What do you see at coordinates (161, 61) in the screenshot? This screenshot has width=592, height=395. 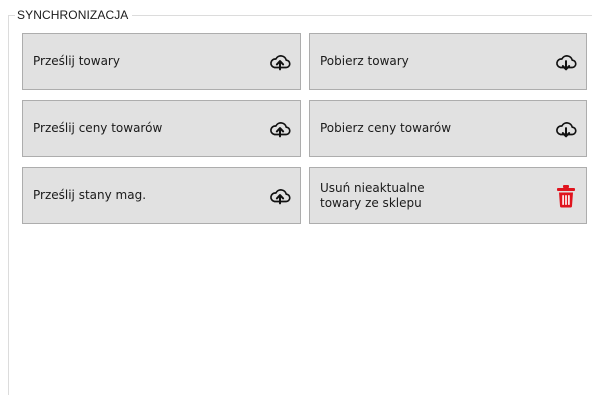 I see `upload-products-button: Prześlij towary` at bounding box center [161, 61].